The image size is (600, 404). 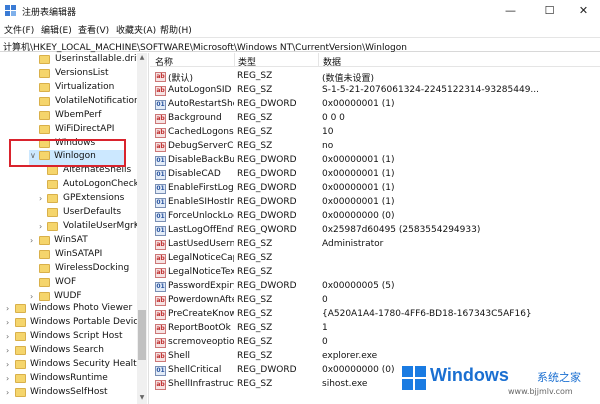 I want to click on tree-scrollbar: ▲ ▼, so click(x=142, y=228).